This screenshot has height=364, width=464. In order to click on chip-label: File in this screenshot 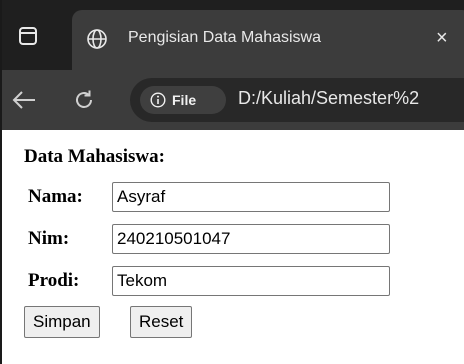, I will do `click(184, 100)`.